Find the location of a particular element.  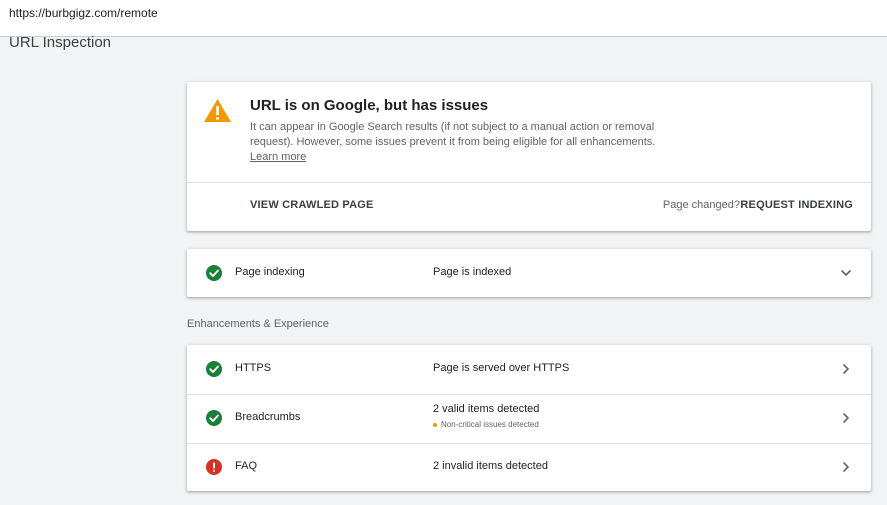

enhancement-status: Page is served over HTTPS is located at coordinates (501, 368).